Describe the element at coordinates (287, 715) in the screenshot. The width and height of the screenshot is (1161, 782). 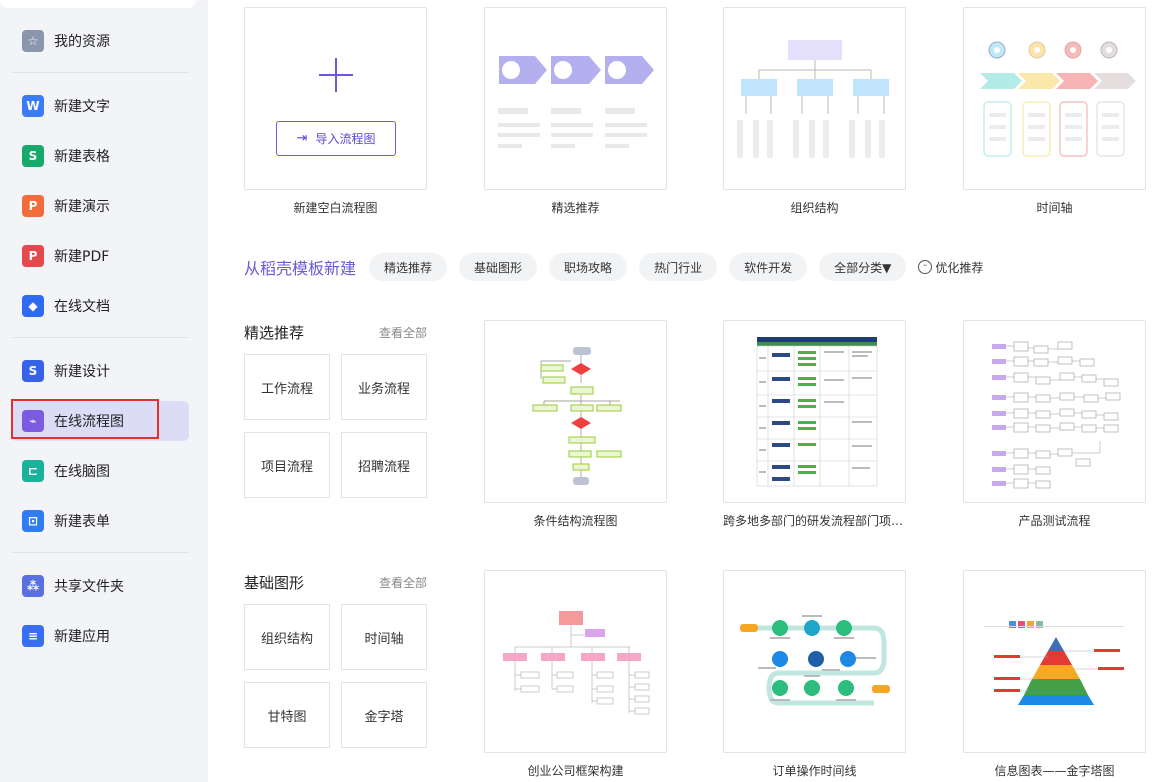
I see `tile-gantt: 甘特图` at that location.